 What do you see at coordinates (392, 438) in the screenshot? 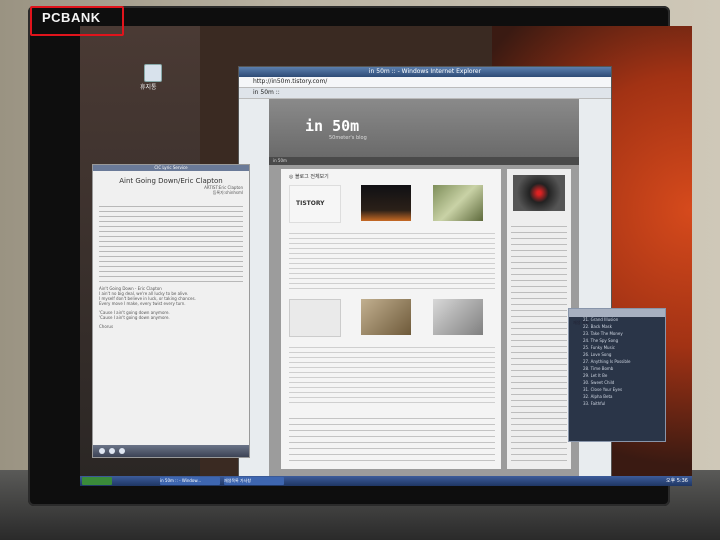
I see `recent-posts-box` at bounding box center [392, 438].